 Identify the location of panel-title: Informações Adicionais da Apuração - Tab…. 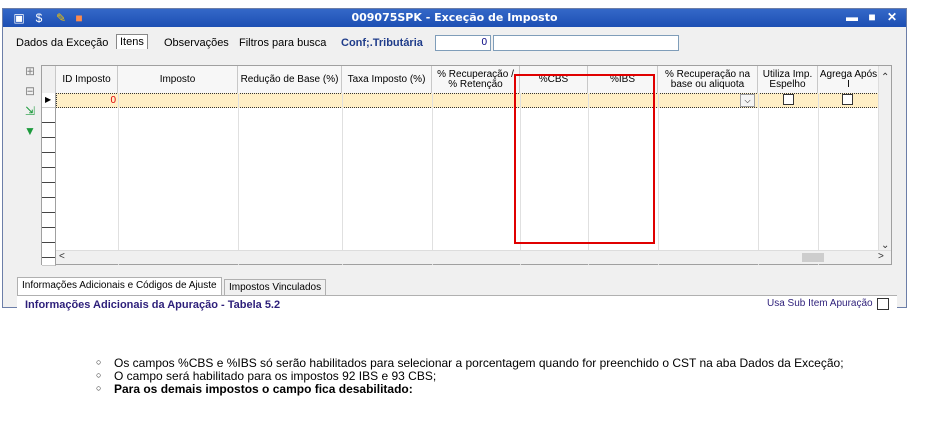
(153, 305).